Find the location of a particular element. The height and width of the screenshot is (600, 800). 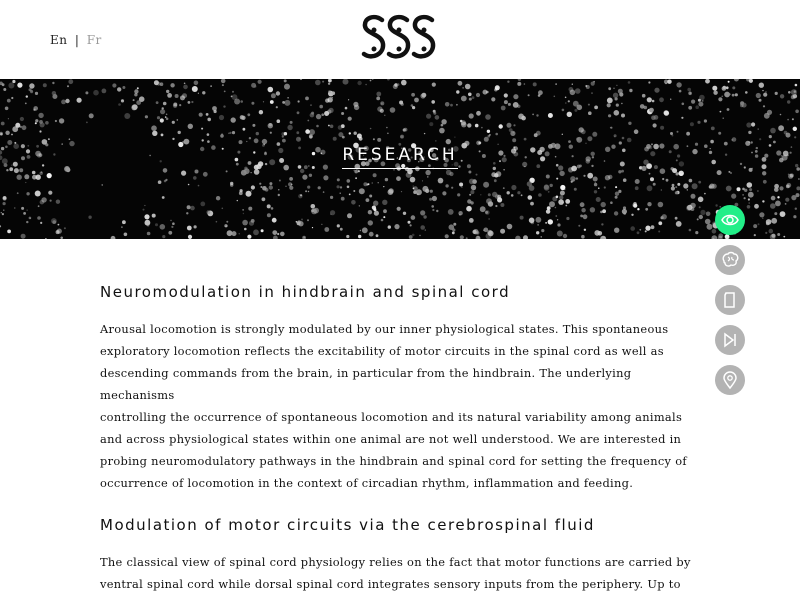

site-header: En | Fr is located at coordinates (400, 39).